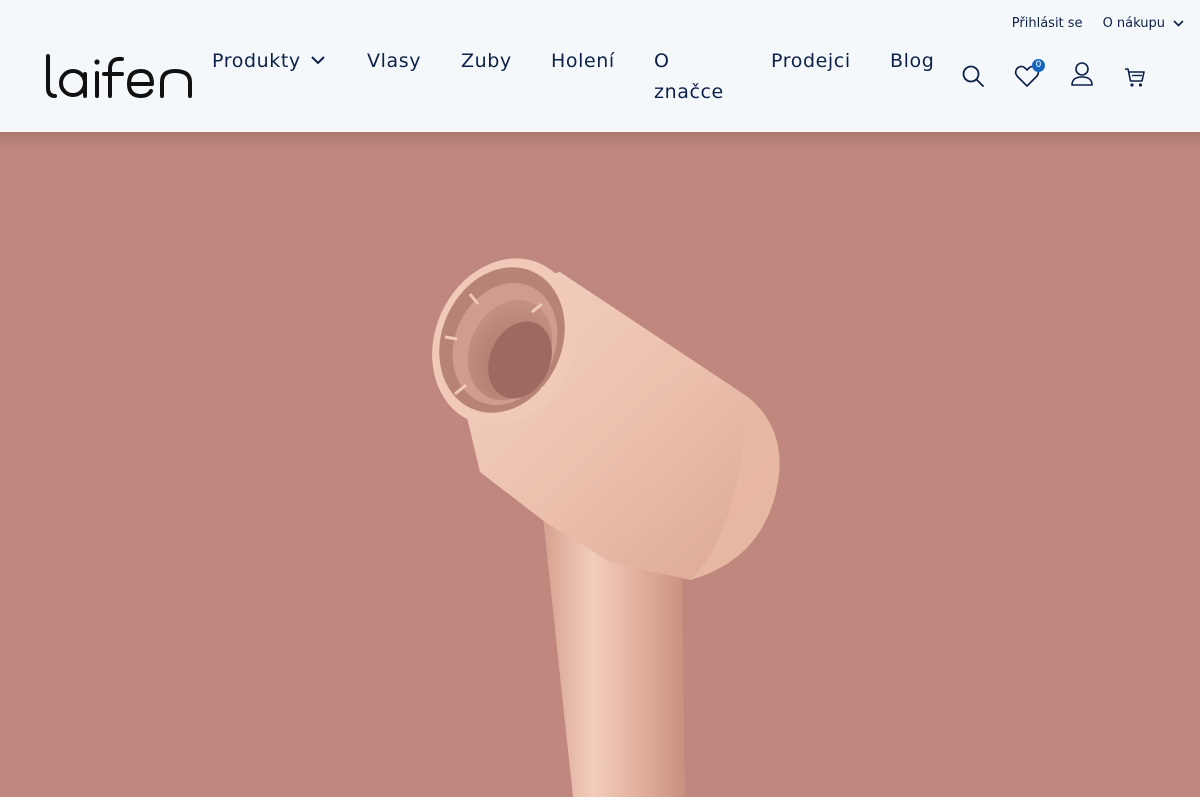 This screenshot has height=800, width=1200. I want to click on user-icon, so click(1082, 74).